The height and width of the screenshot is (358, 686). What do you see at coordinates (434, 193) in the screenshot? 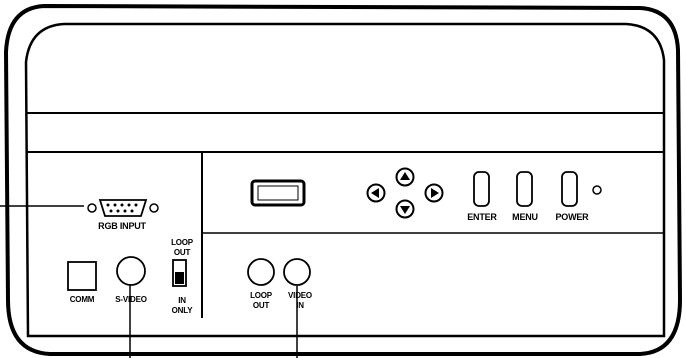
I see `right-arrow-button` at bounding box center [434, 193].